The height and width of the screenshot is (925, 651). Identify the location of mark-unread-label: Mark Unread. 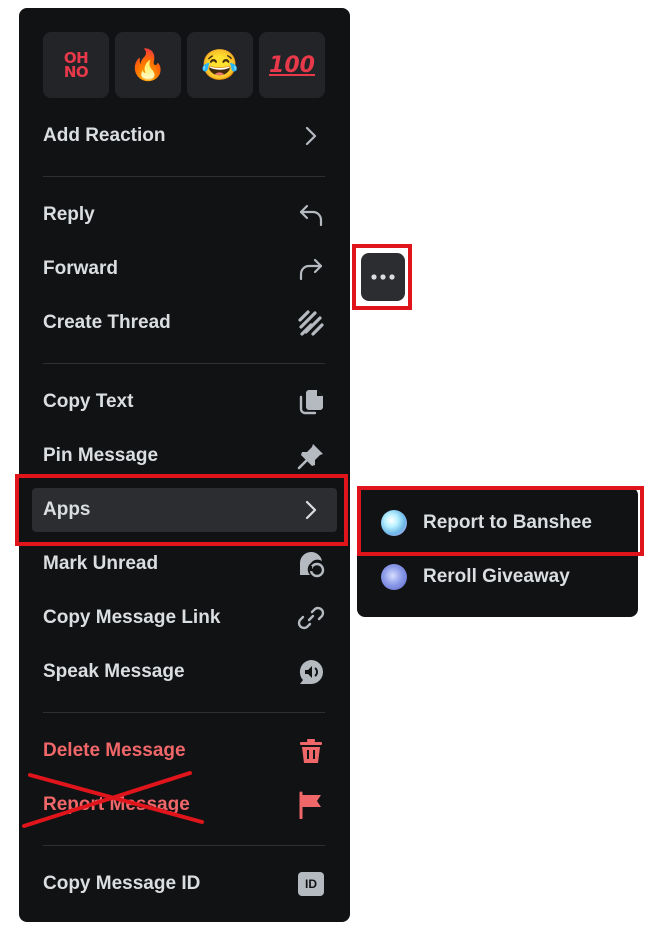
(101, 563).